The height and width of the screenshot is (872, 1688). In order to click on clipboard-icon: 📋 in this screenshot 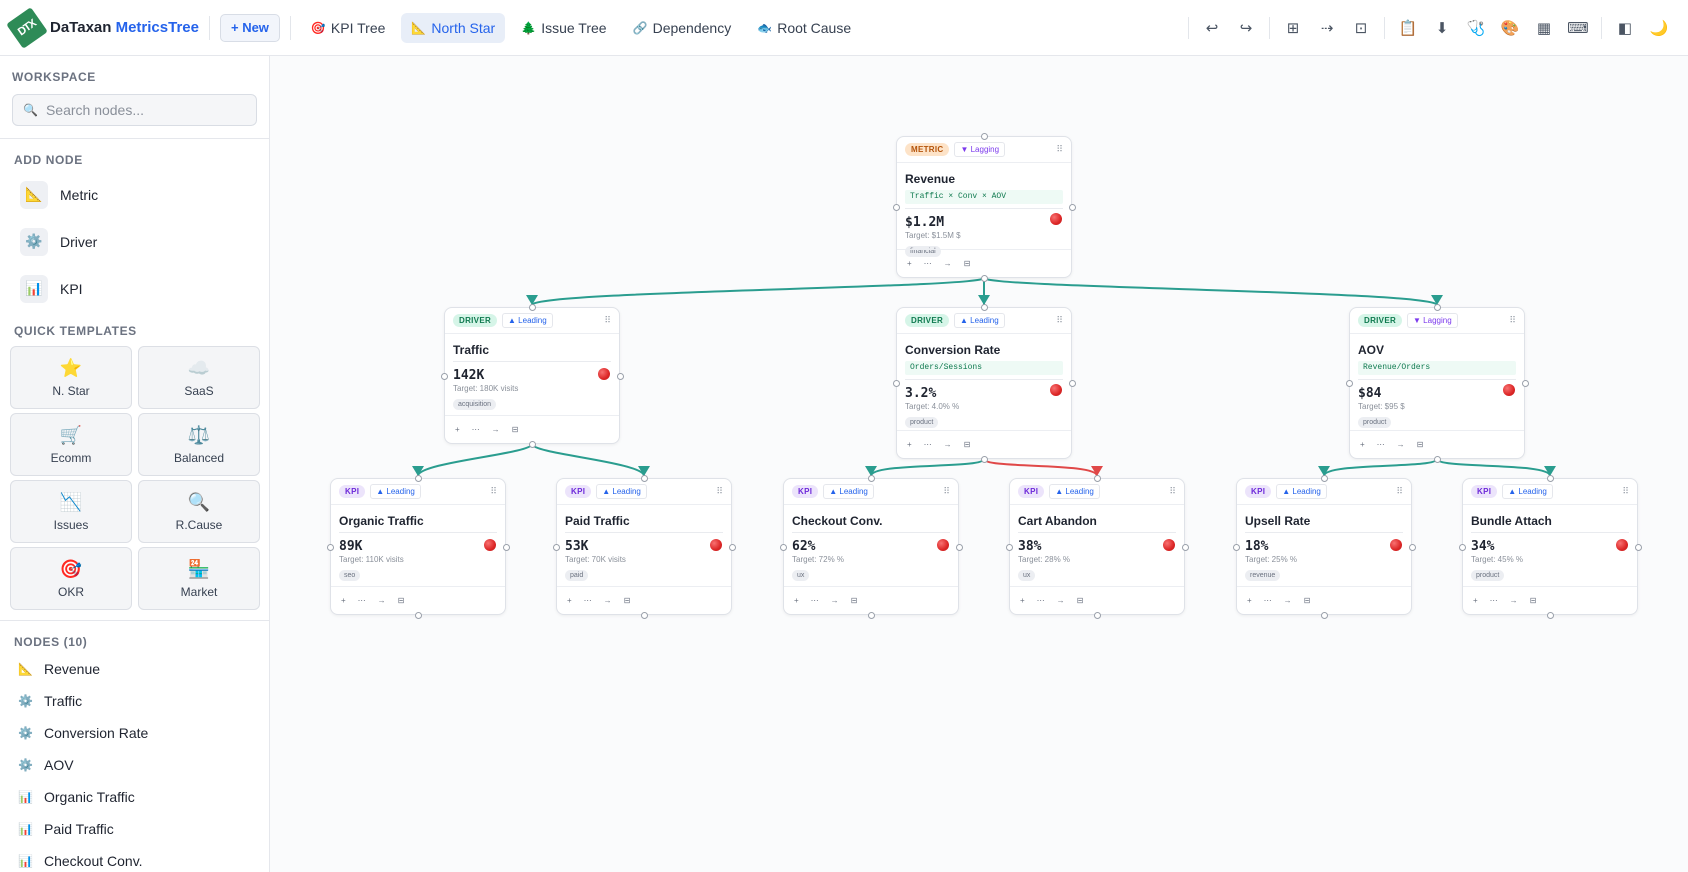, I will do `click(1408, 28)`.